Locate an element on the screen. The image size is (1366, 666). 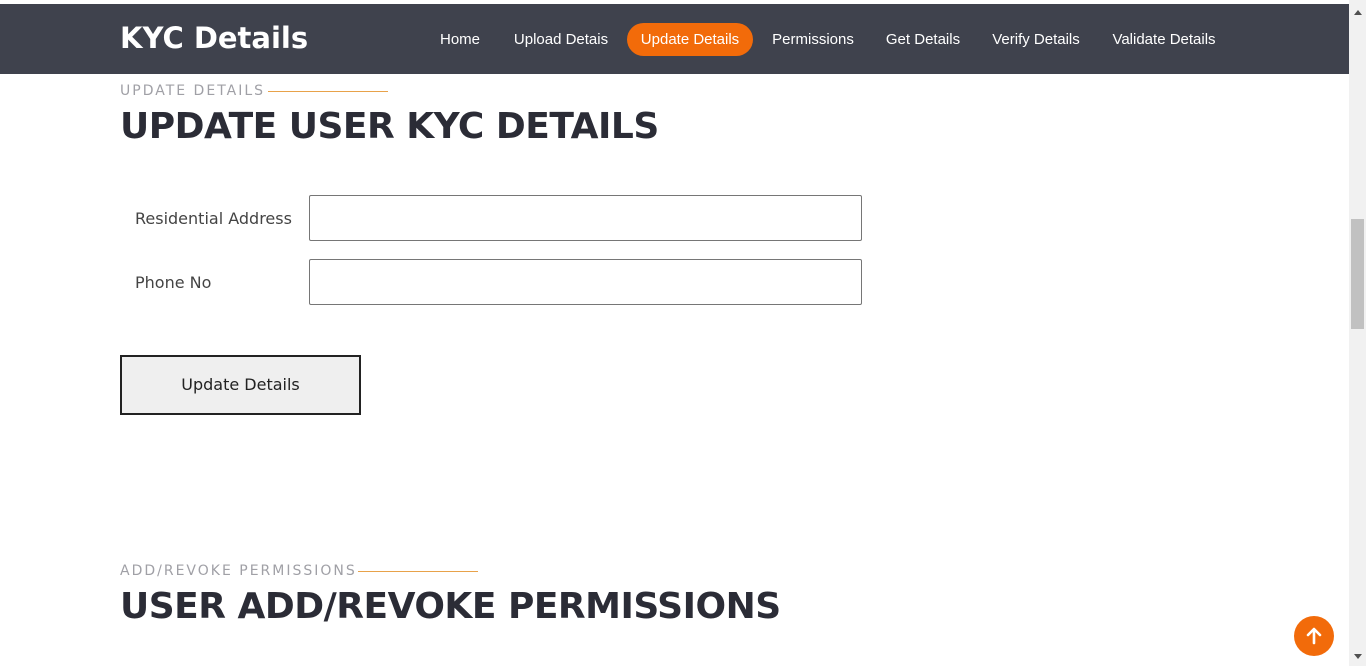
arrow-up-icon is located at coordinates (1314, 636).